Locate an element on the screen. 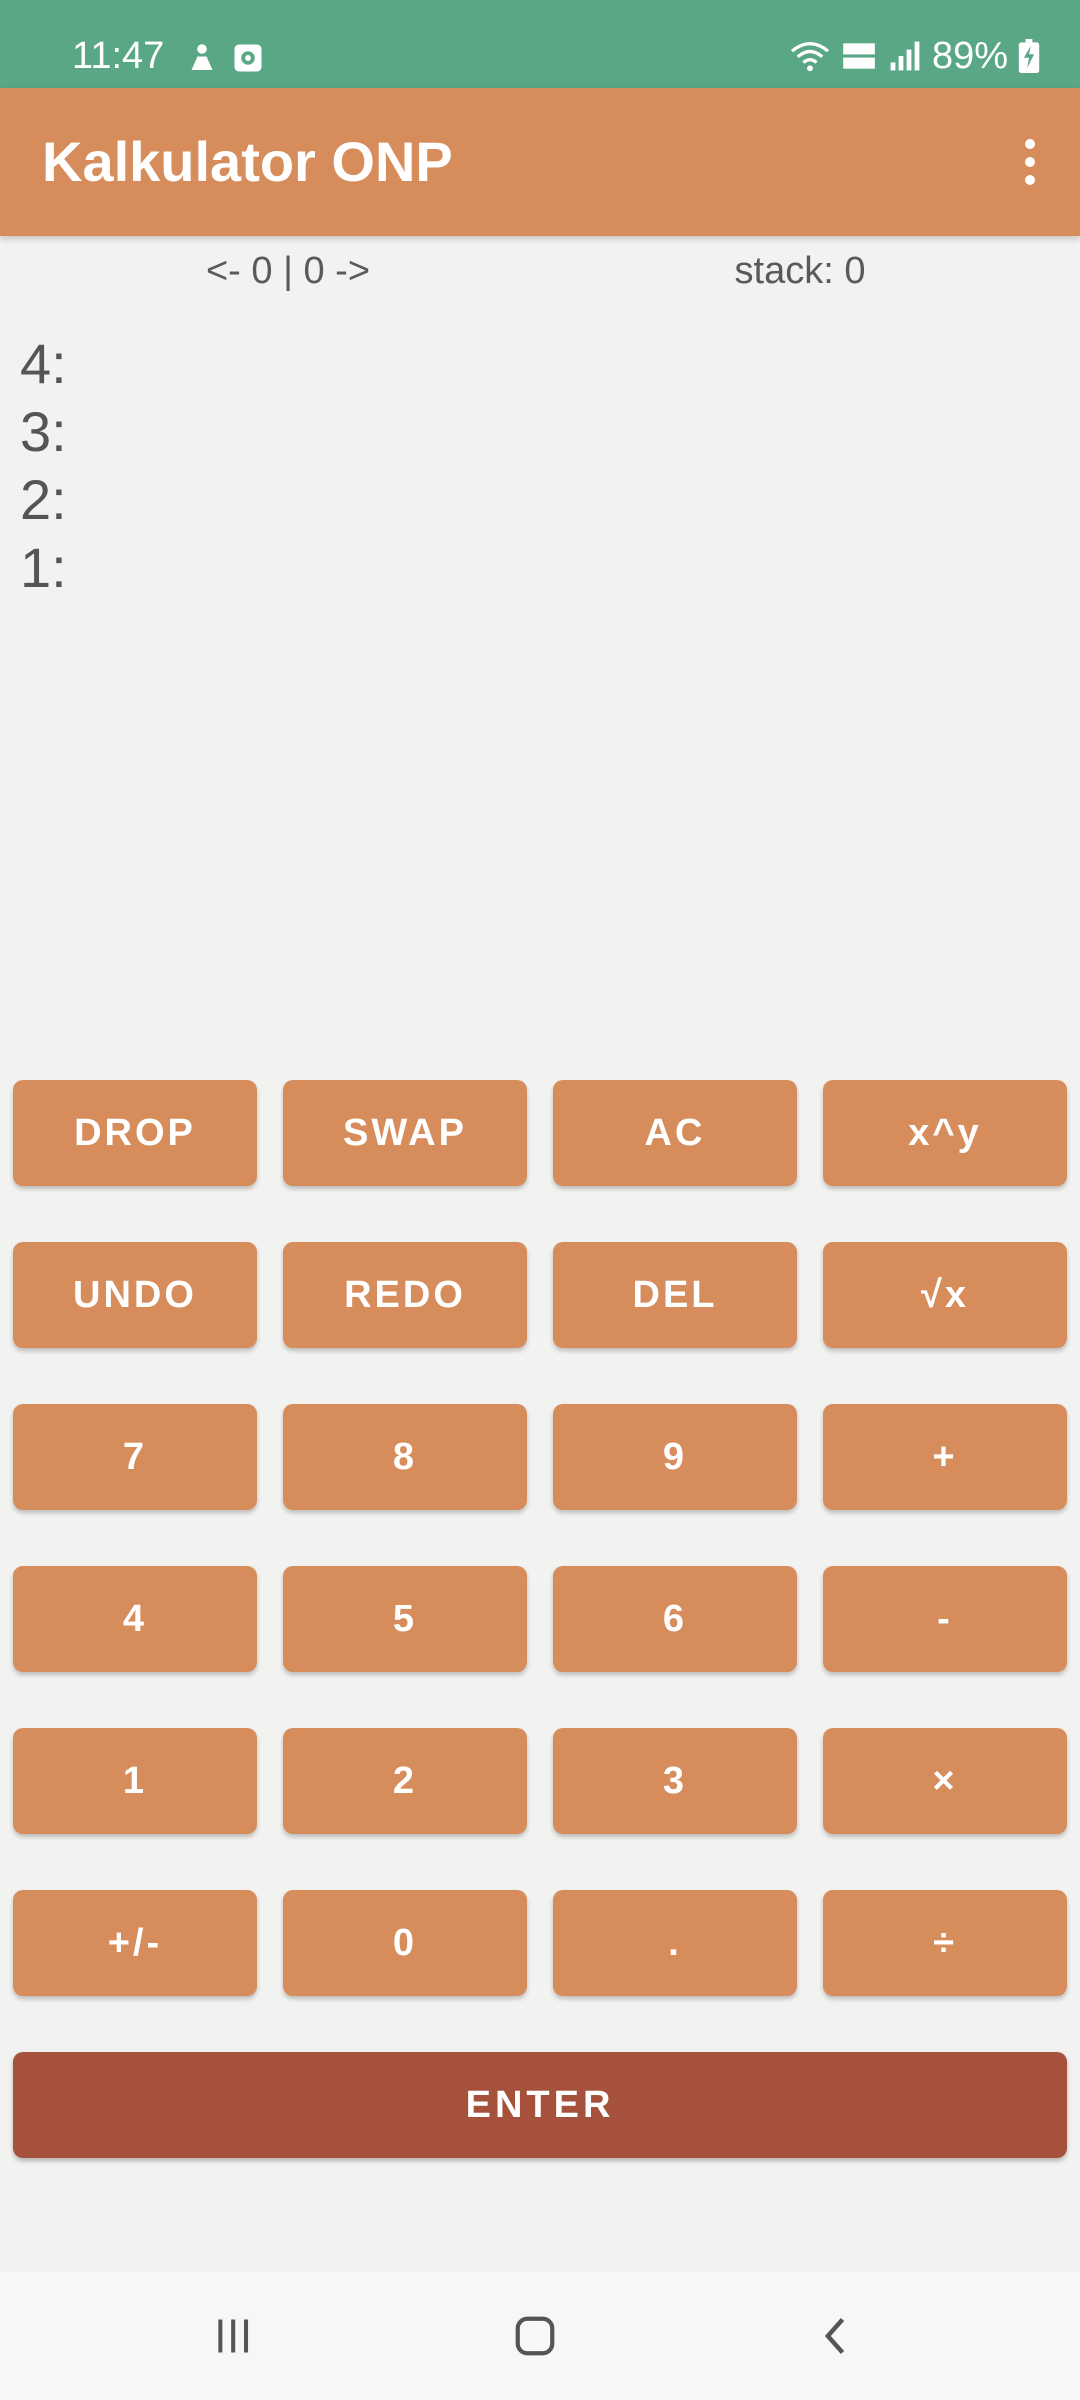  all-clear-button: AC is located at coordinates (675, 1133).